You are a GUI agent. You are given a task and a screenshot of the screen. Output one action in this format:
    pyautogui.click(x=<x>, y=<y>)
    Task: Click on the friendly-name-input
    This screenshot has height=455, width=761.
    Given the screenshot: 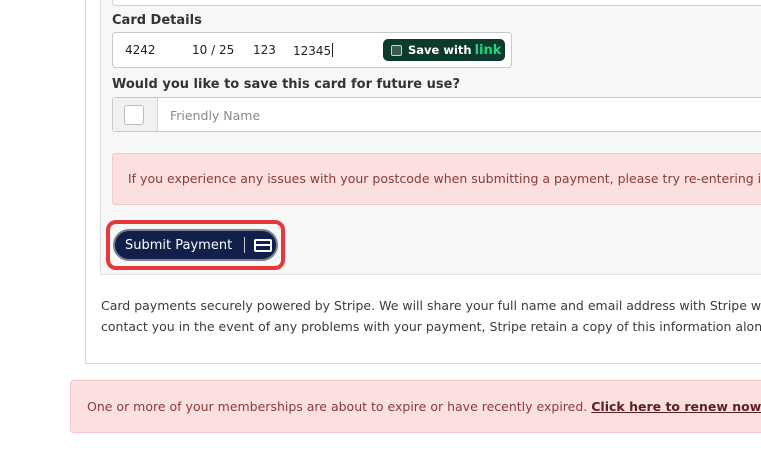 What is the action you would take?
    pyautogui.click(x=459, y=115)
    